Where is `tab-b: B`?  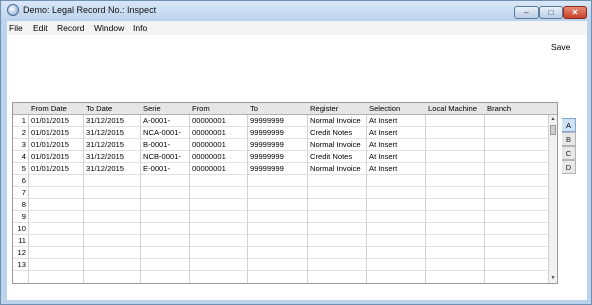
tab-b: B is located at coordinates (569, 139).